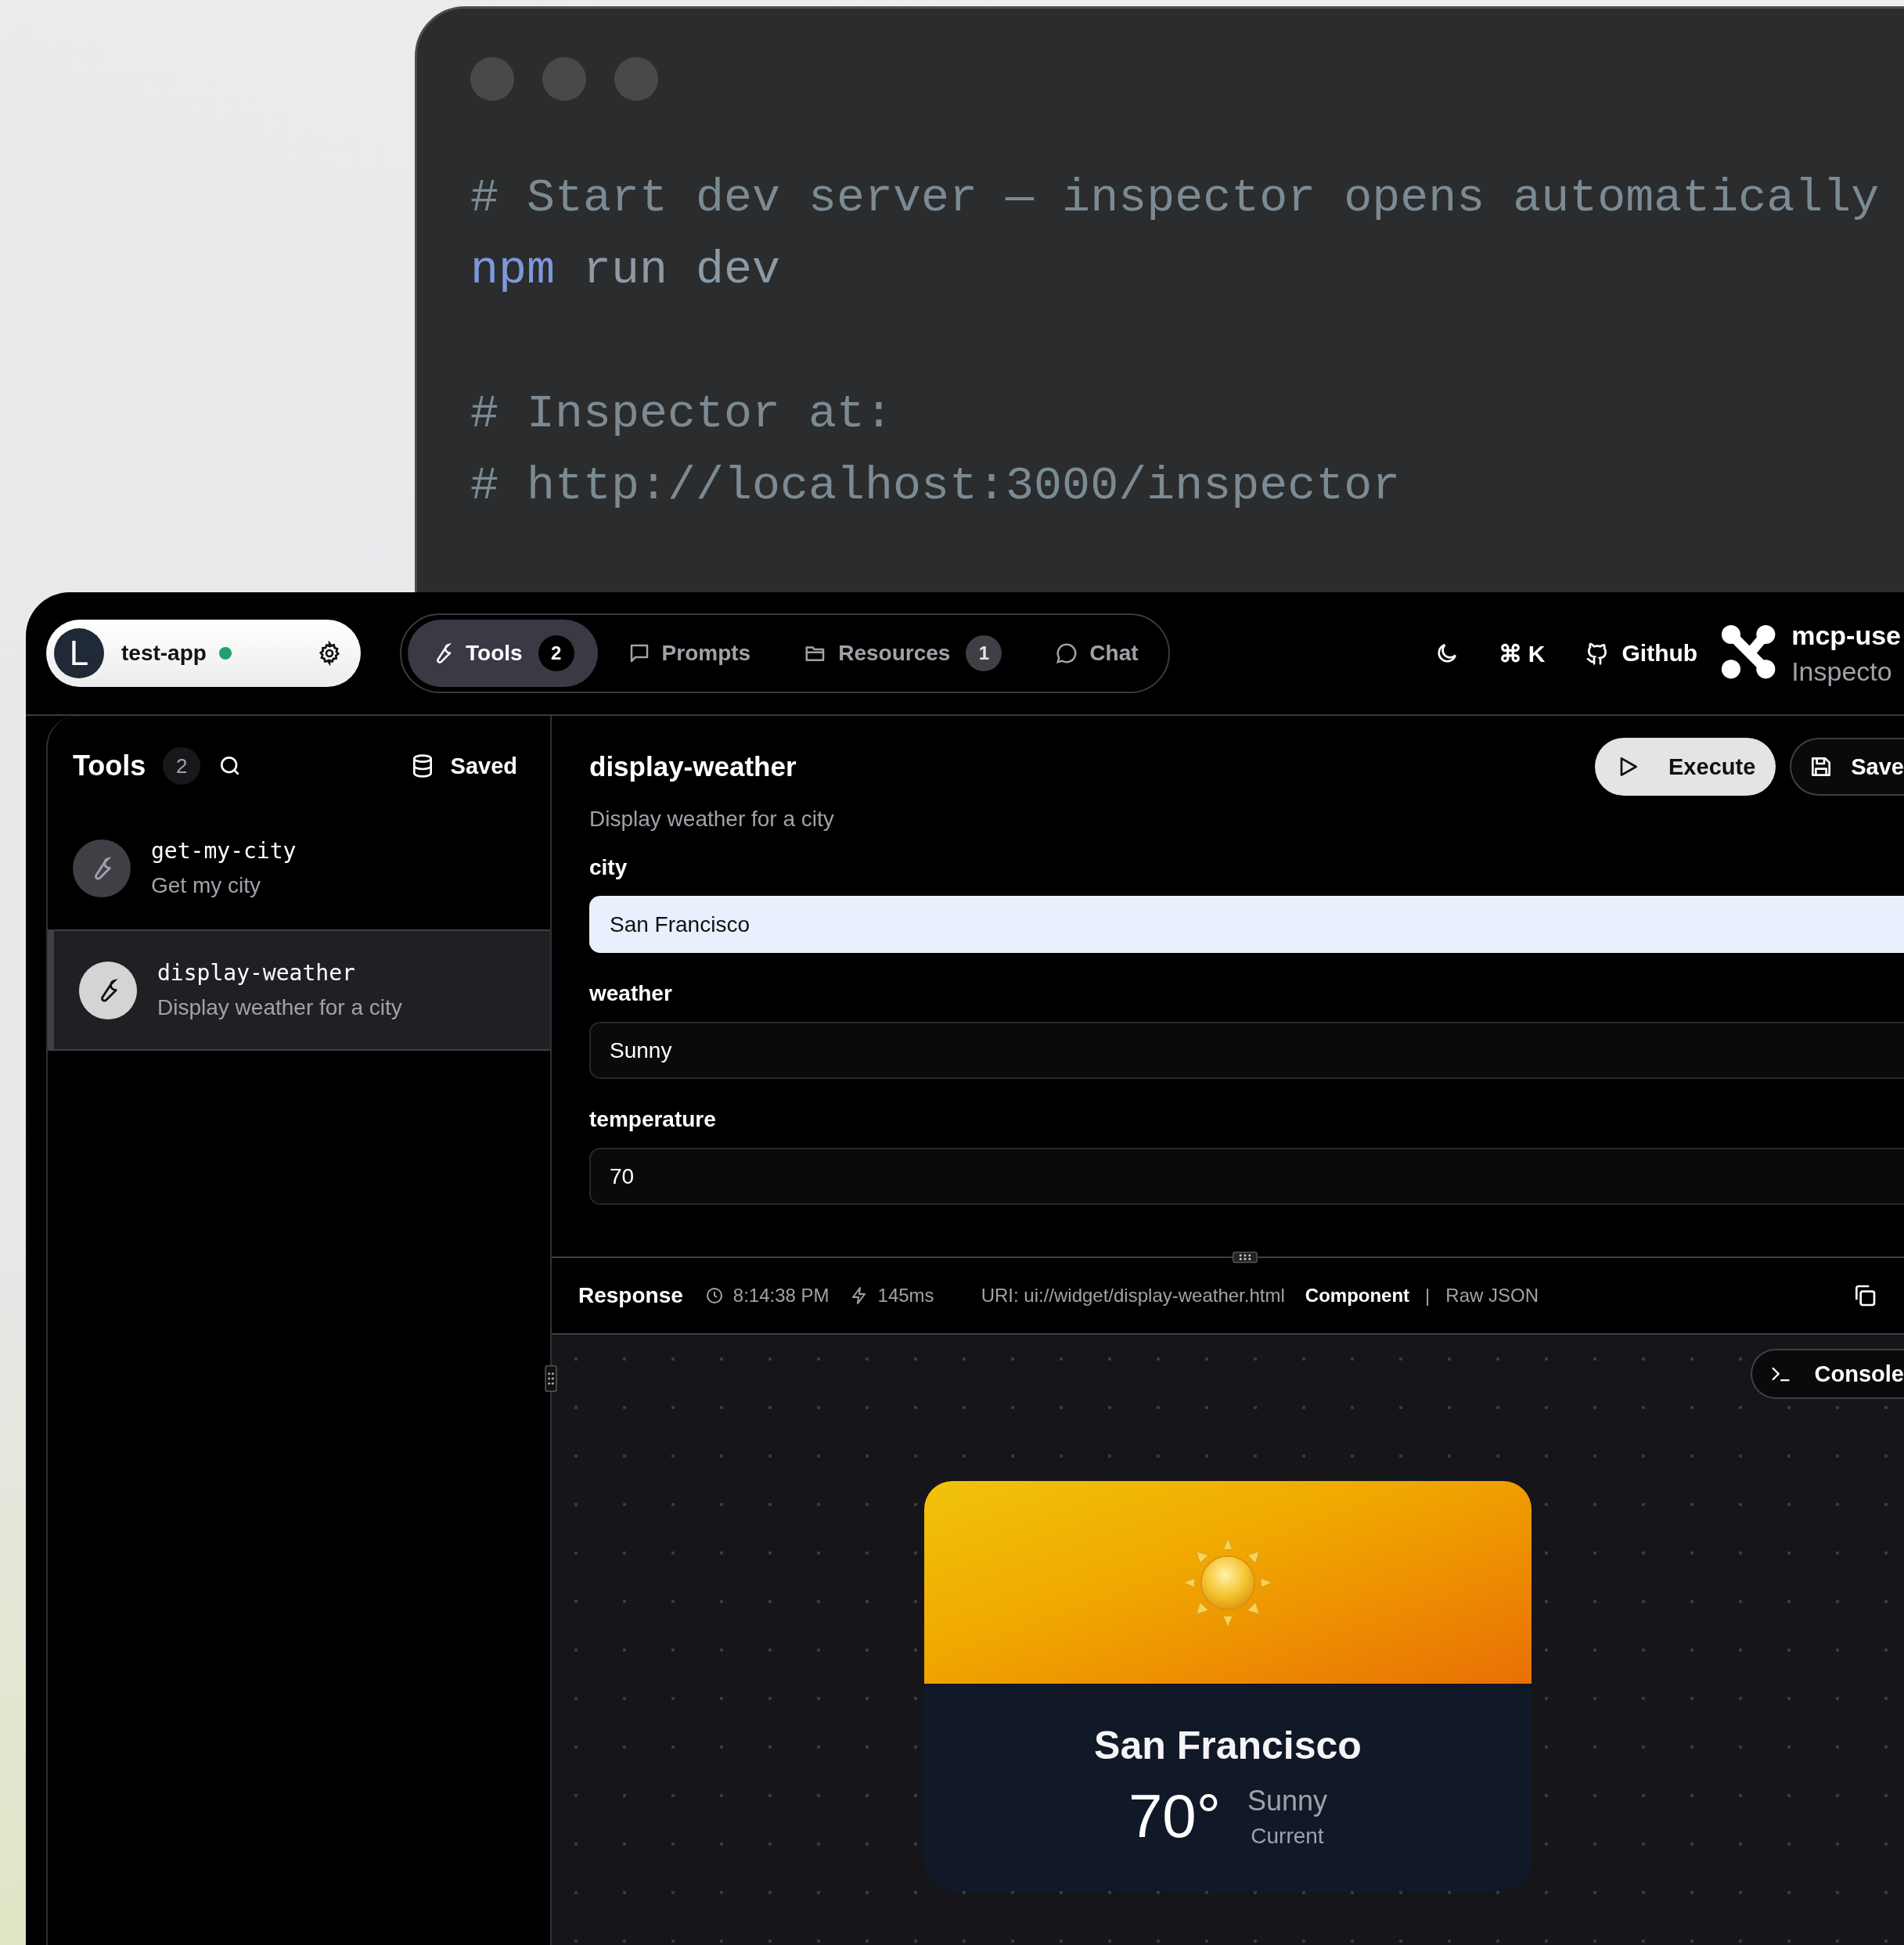 The width and height of the screenshot is (1904, 1945). What do you see at coordinates (206, 886) in the screenshot?
I see `tool-description: Get my city` at bounding box center [206, 886].